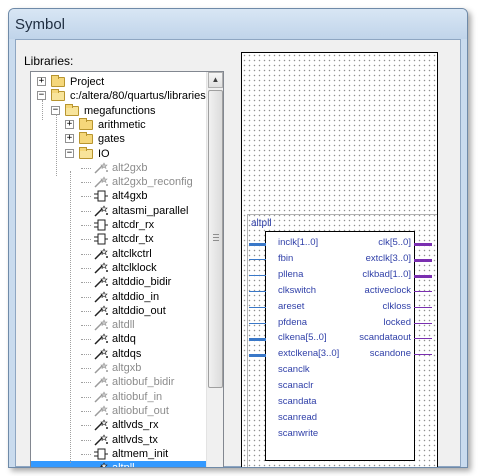 The image size is (479, 476). I want to click on tree-item-label: IO, so click(104, 153).